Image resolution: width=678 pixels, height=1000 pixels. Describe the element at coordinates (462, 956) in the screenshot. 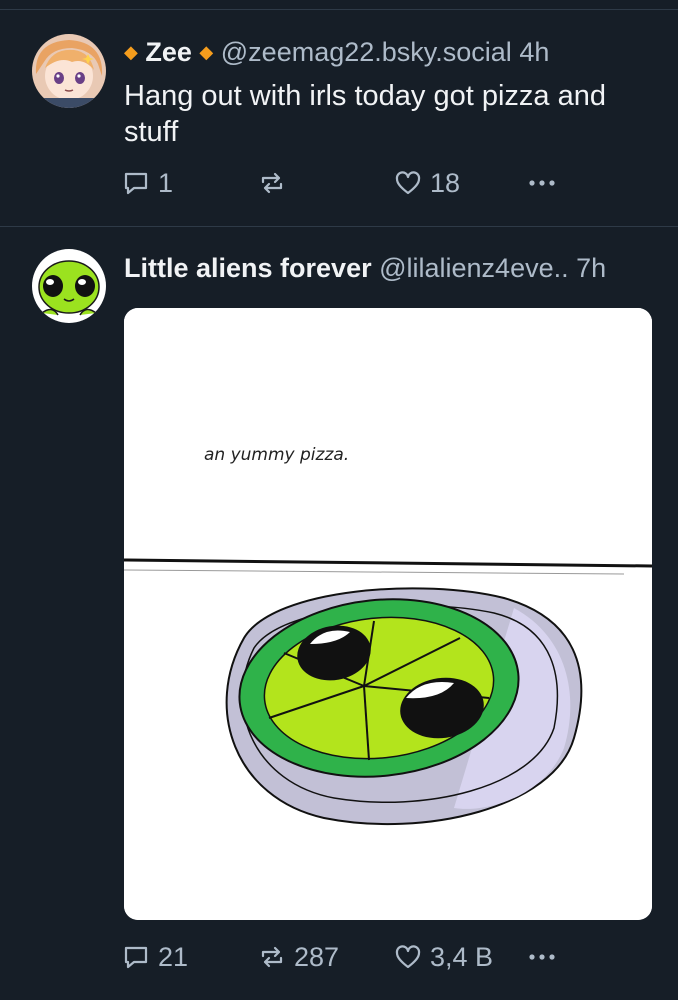

I see `like-count: 3,4 B` at that location.